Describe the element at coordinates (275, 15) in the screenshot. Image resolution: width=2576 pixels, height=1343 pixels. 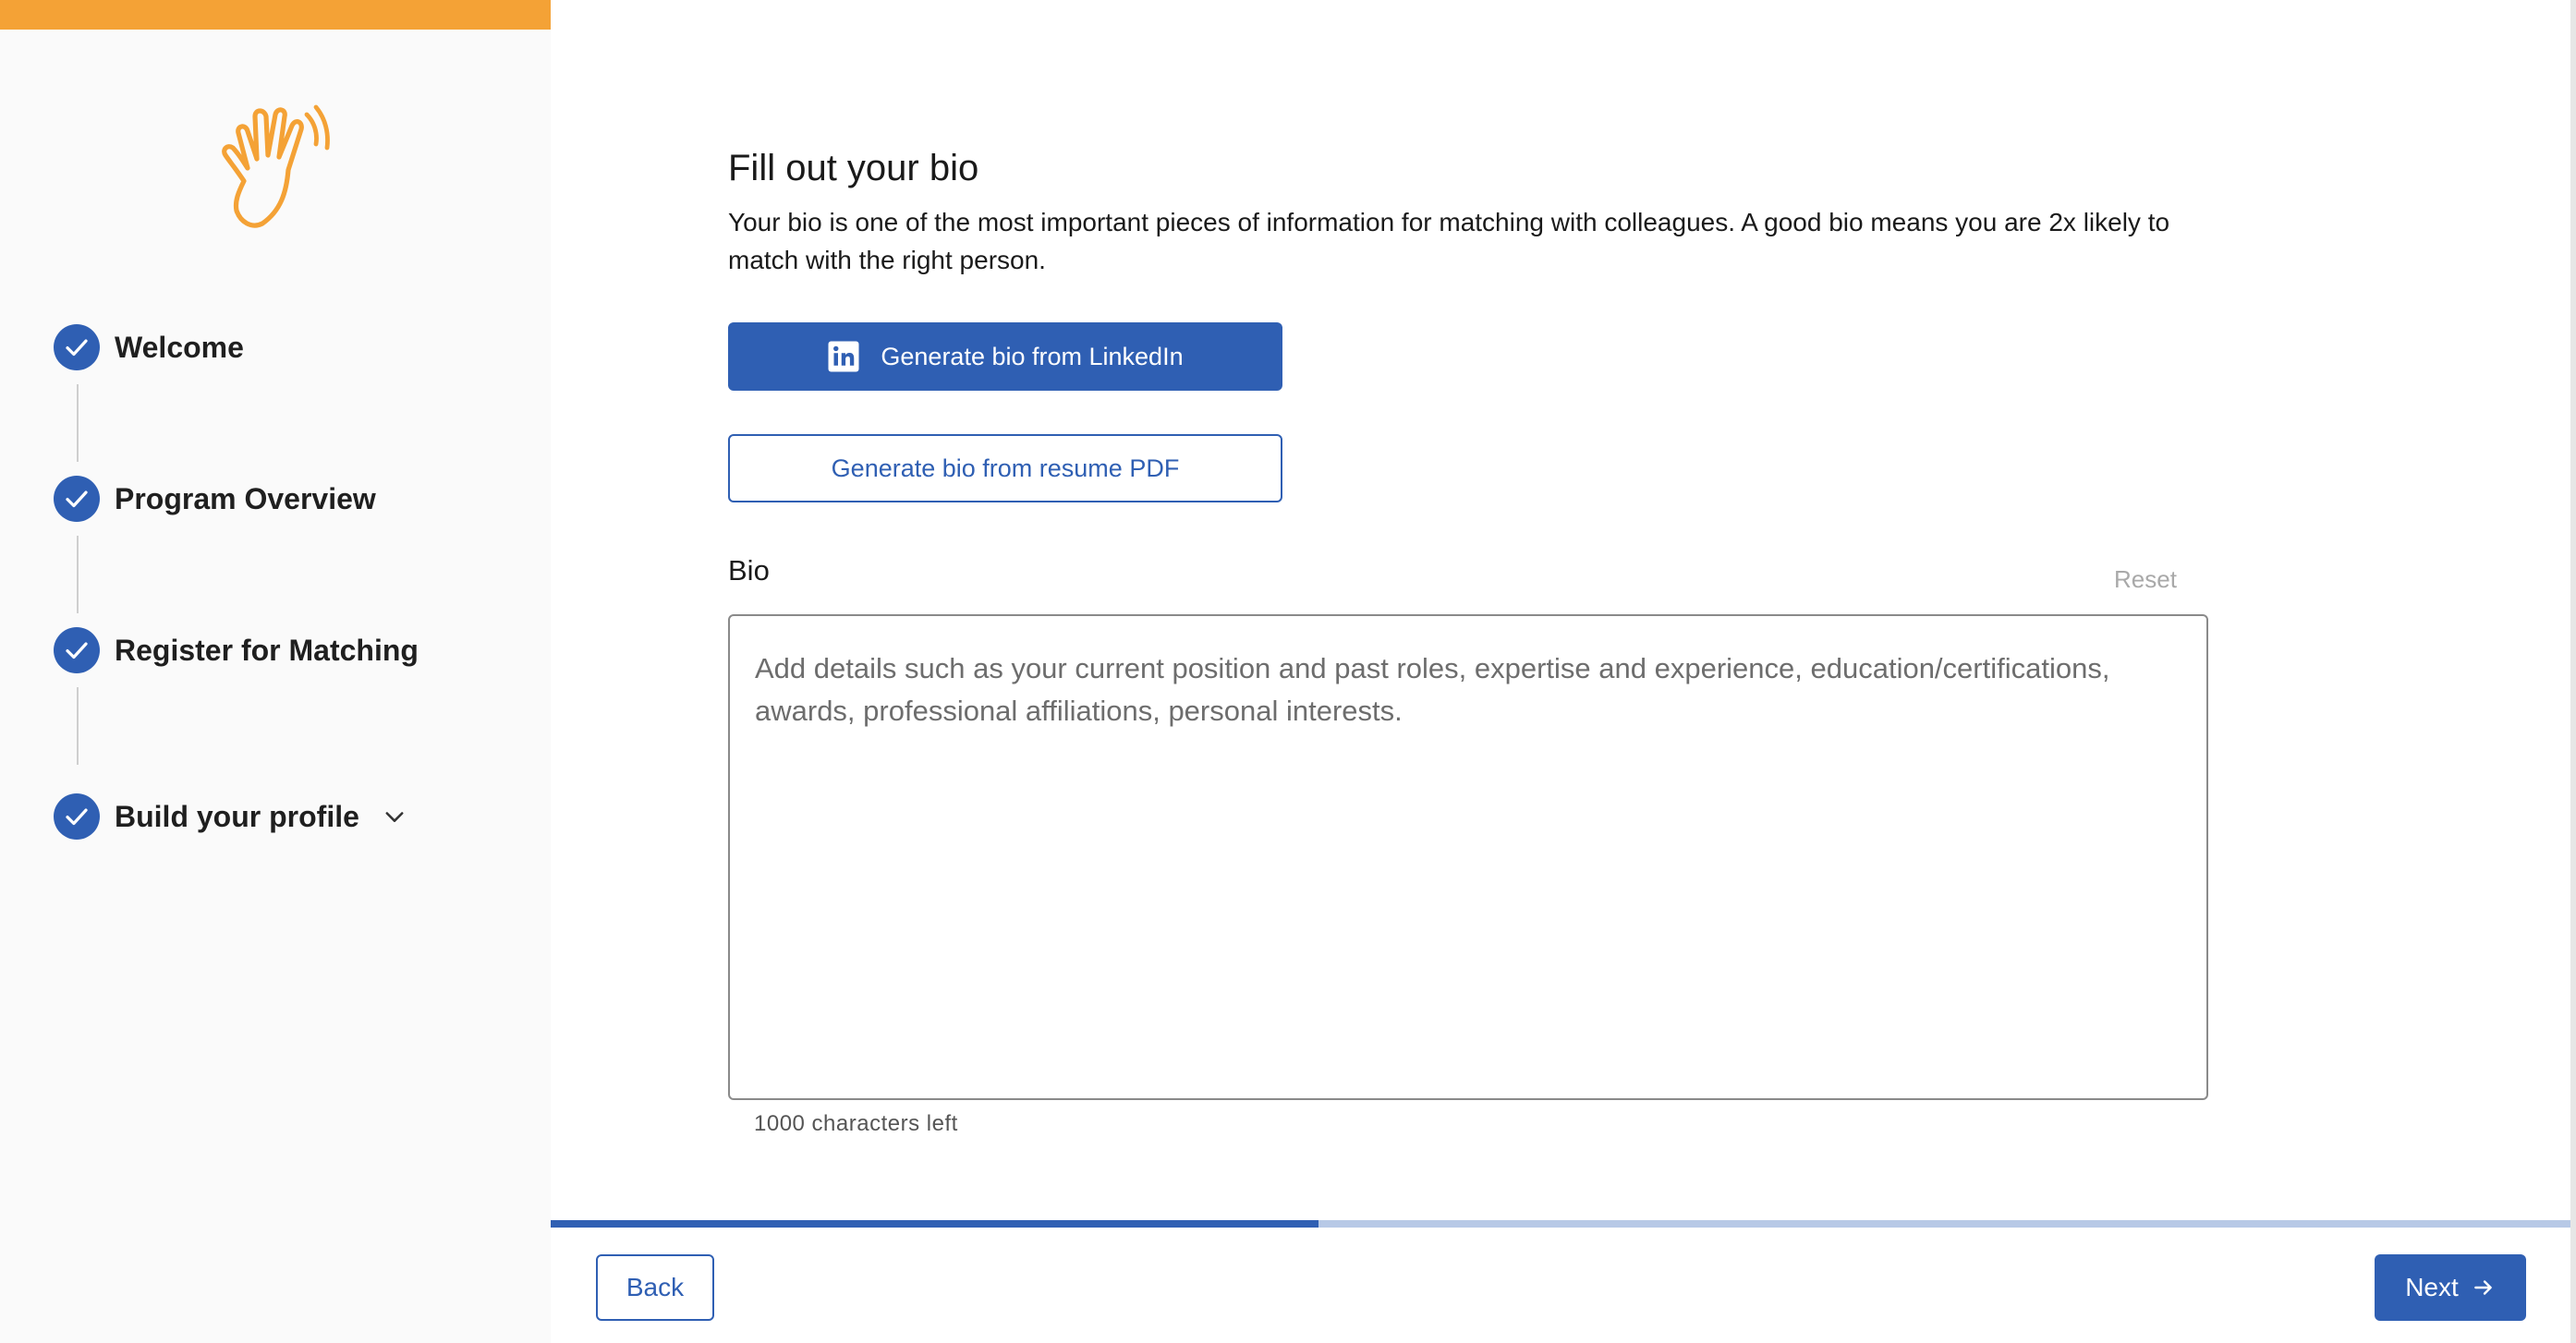
I see `brand-accent-bar` at that location.